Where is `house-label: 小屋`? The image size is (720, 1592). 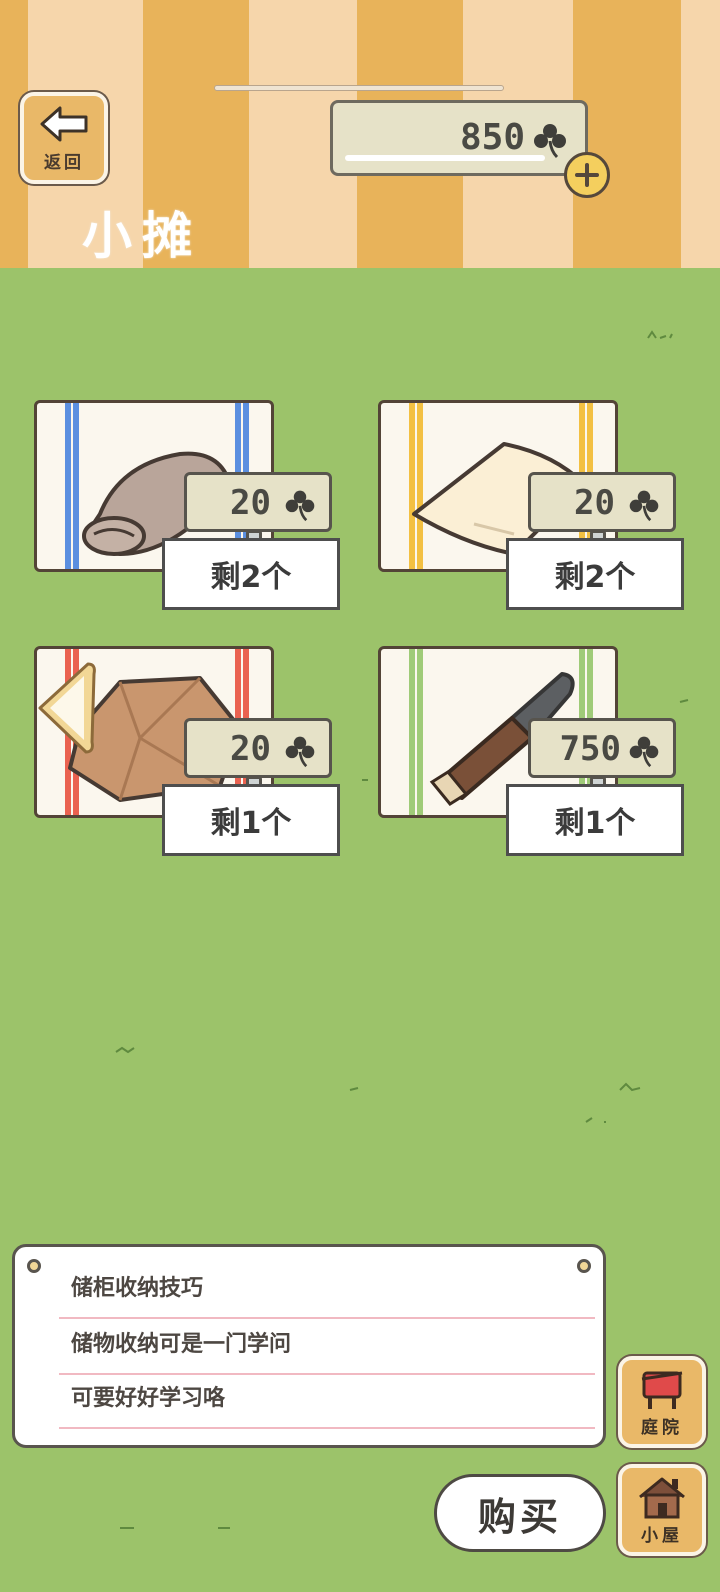
house-label: 小屋 is located at coordinates (662, 1536).